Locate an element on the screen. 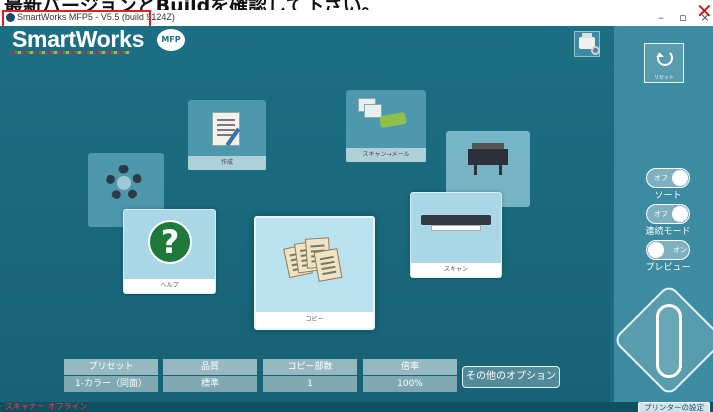  help-icon: ? is located at coordinates (170, 242).